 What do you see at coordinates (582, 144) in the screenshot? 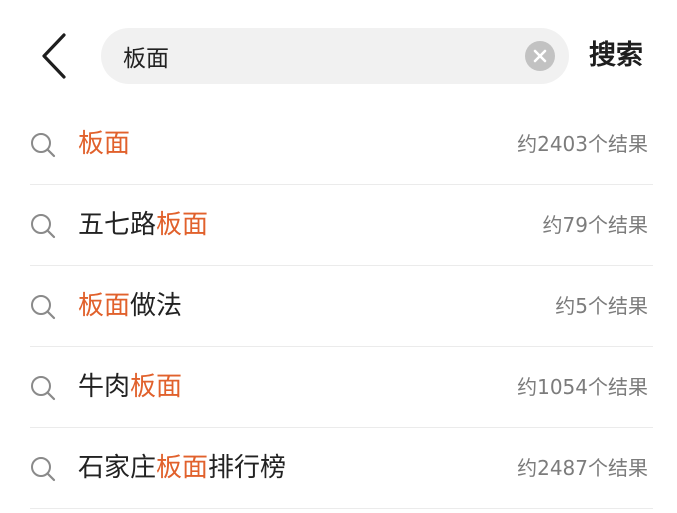
I see `result-count: 约2403个结果` at bounding box center [582, 144].